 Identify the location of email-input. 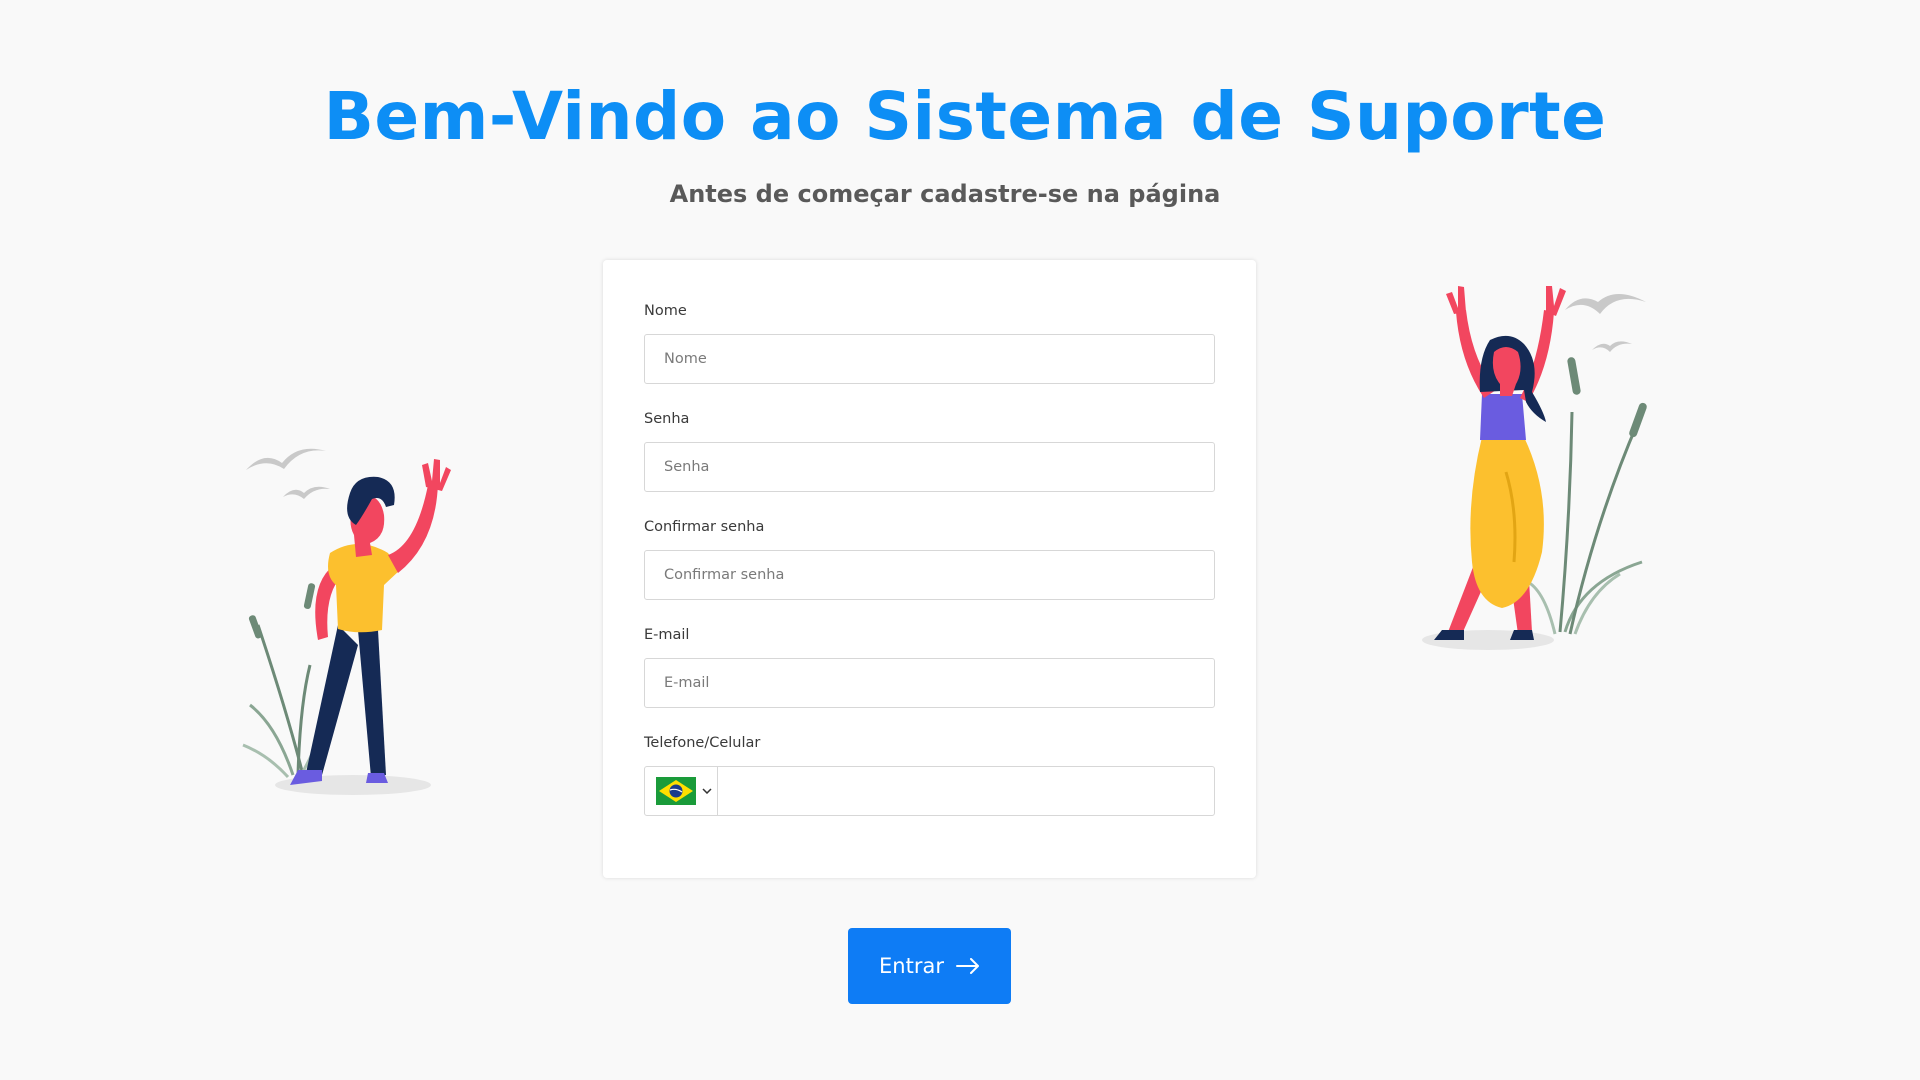
(929, 683).